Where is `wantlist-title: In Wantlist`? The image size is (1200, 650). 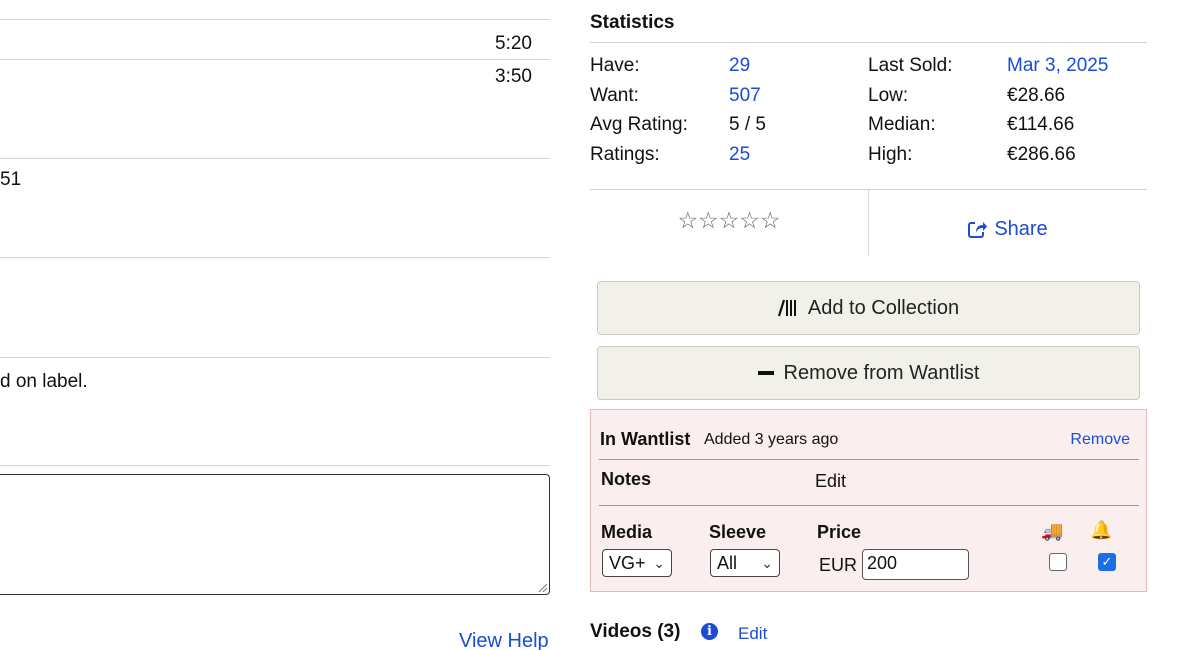
wantlist-title: In Wantlist is located at coordinates (645, 439).